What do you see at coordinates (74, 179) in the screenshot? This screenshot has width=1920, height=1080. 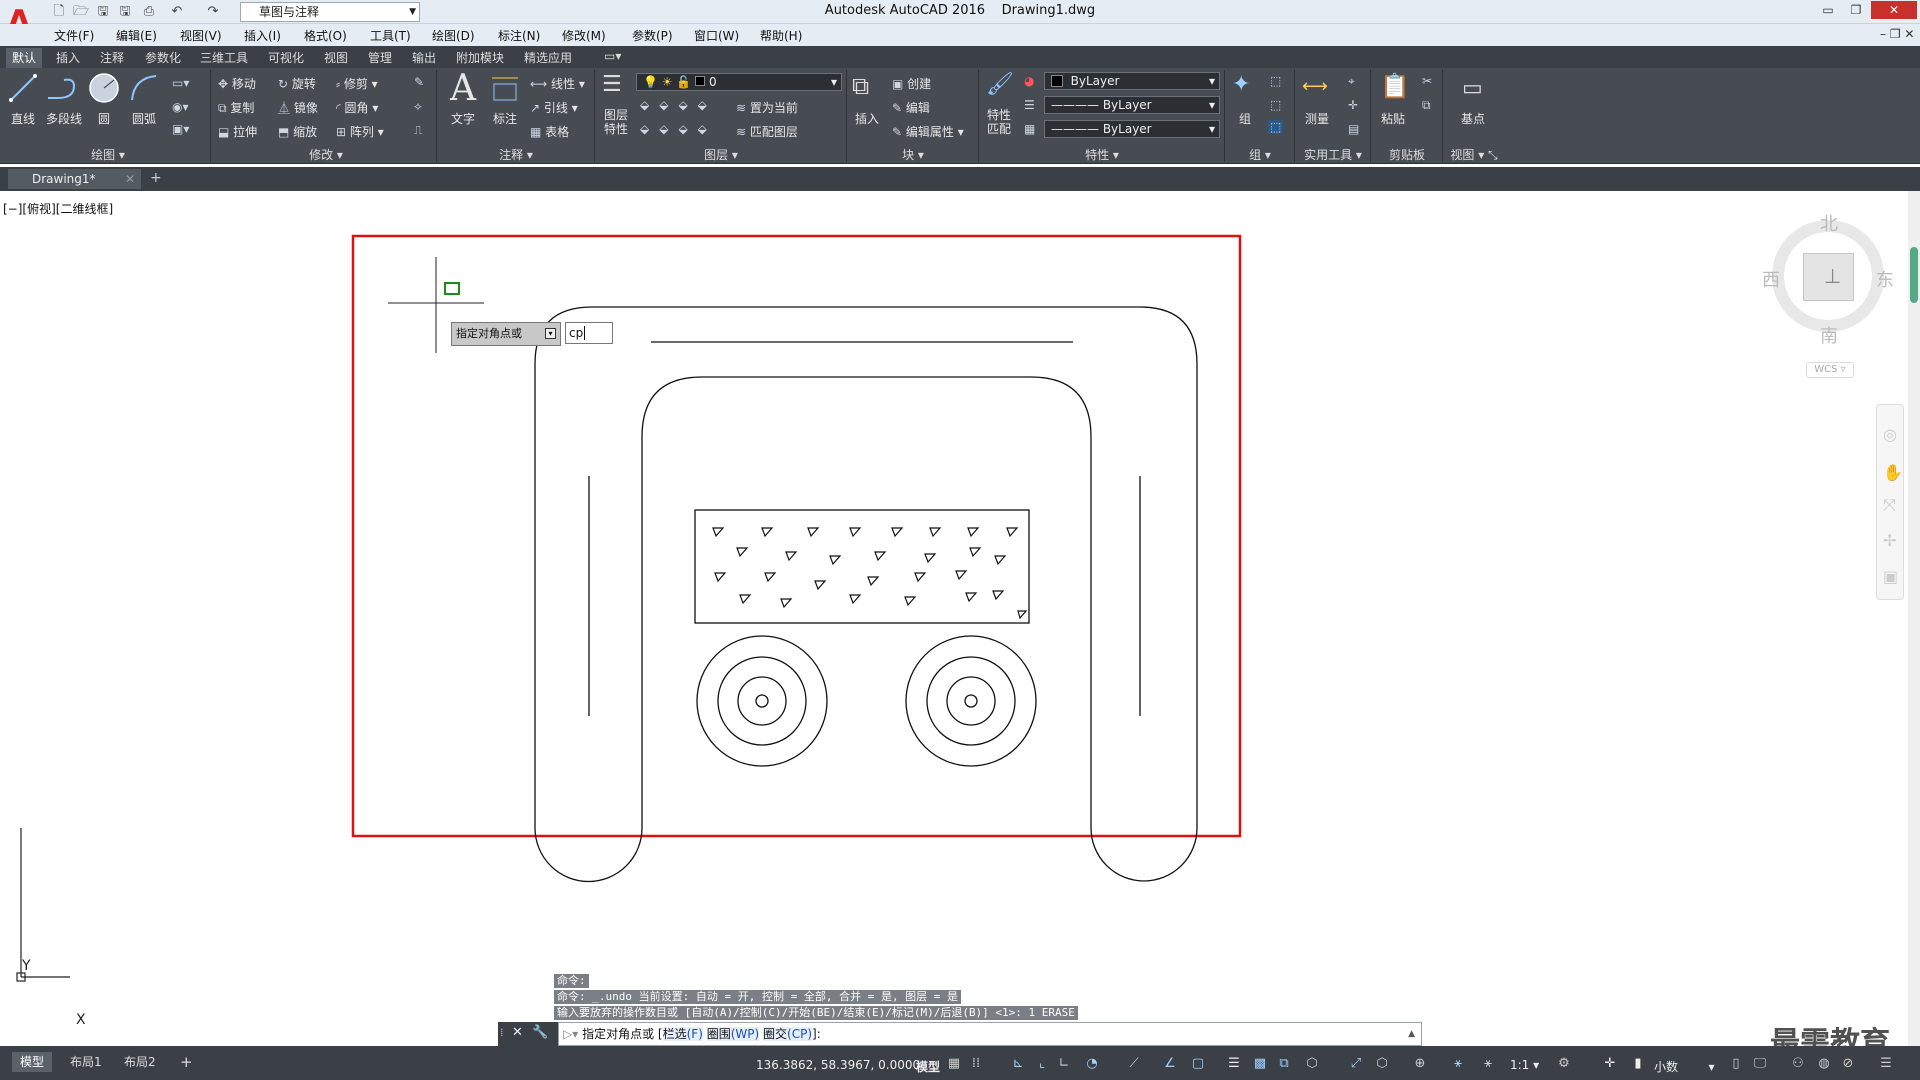 I see `doc-tab-drawing1: Drawing1* ✕` at bounding box center [74, 179].